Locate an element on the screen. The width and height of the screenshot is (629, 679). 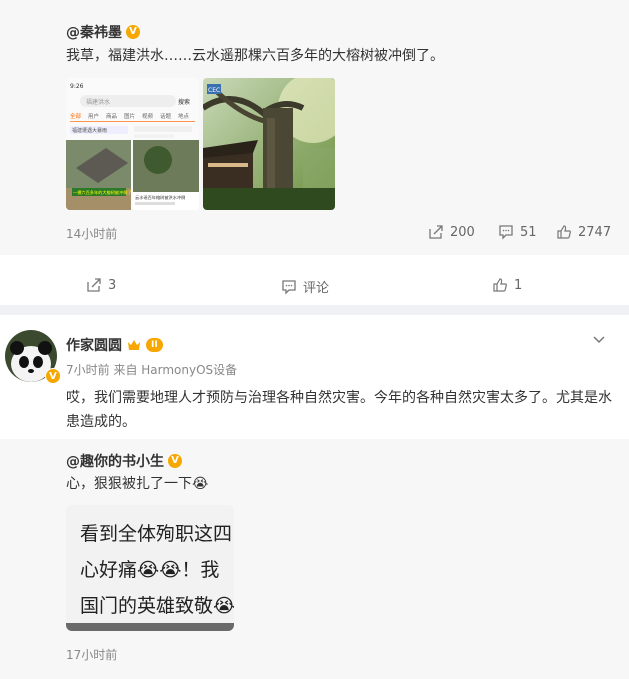
repost-repost-count: 200 is located at coordinates (462, 232).